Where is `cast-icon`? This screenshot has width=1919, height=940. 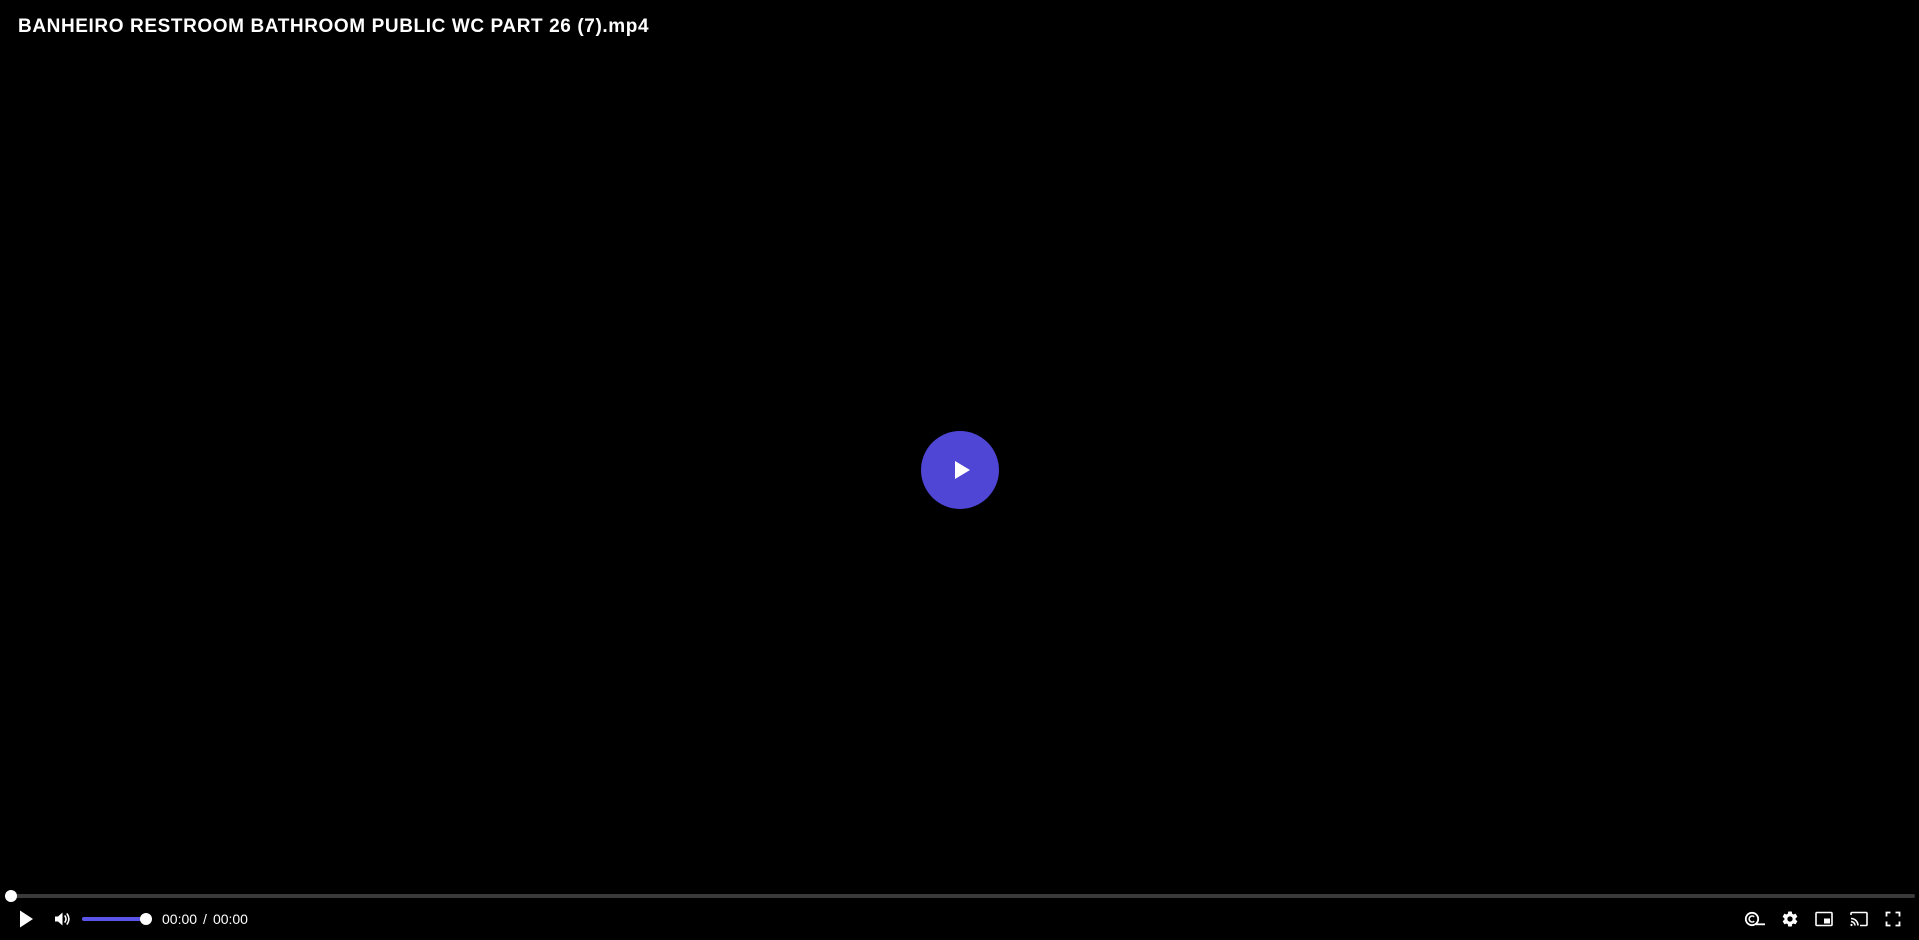
cast-icon is located at coordinates (1859, 919).